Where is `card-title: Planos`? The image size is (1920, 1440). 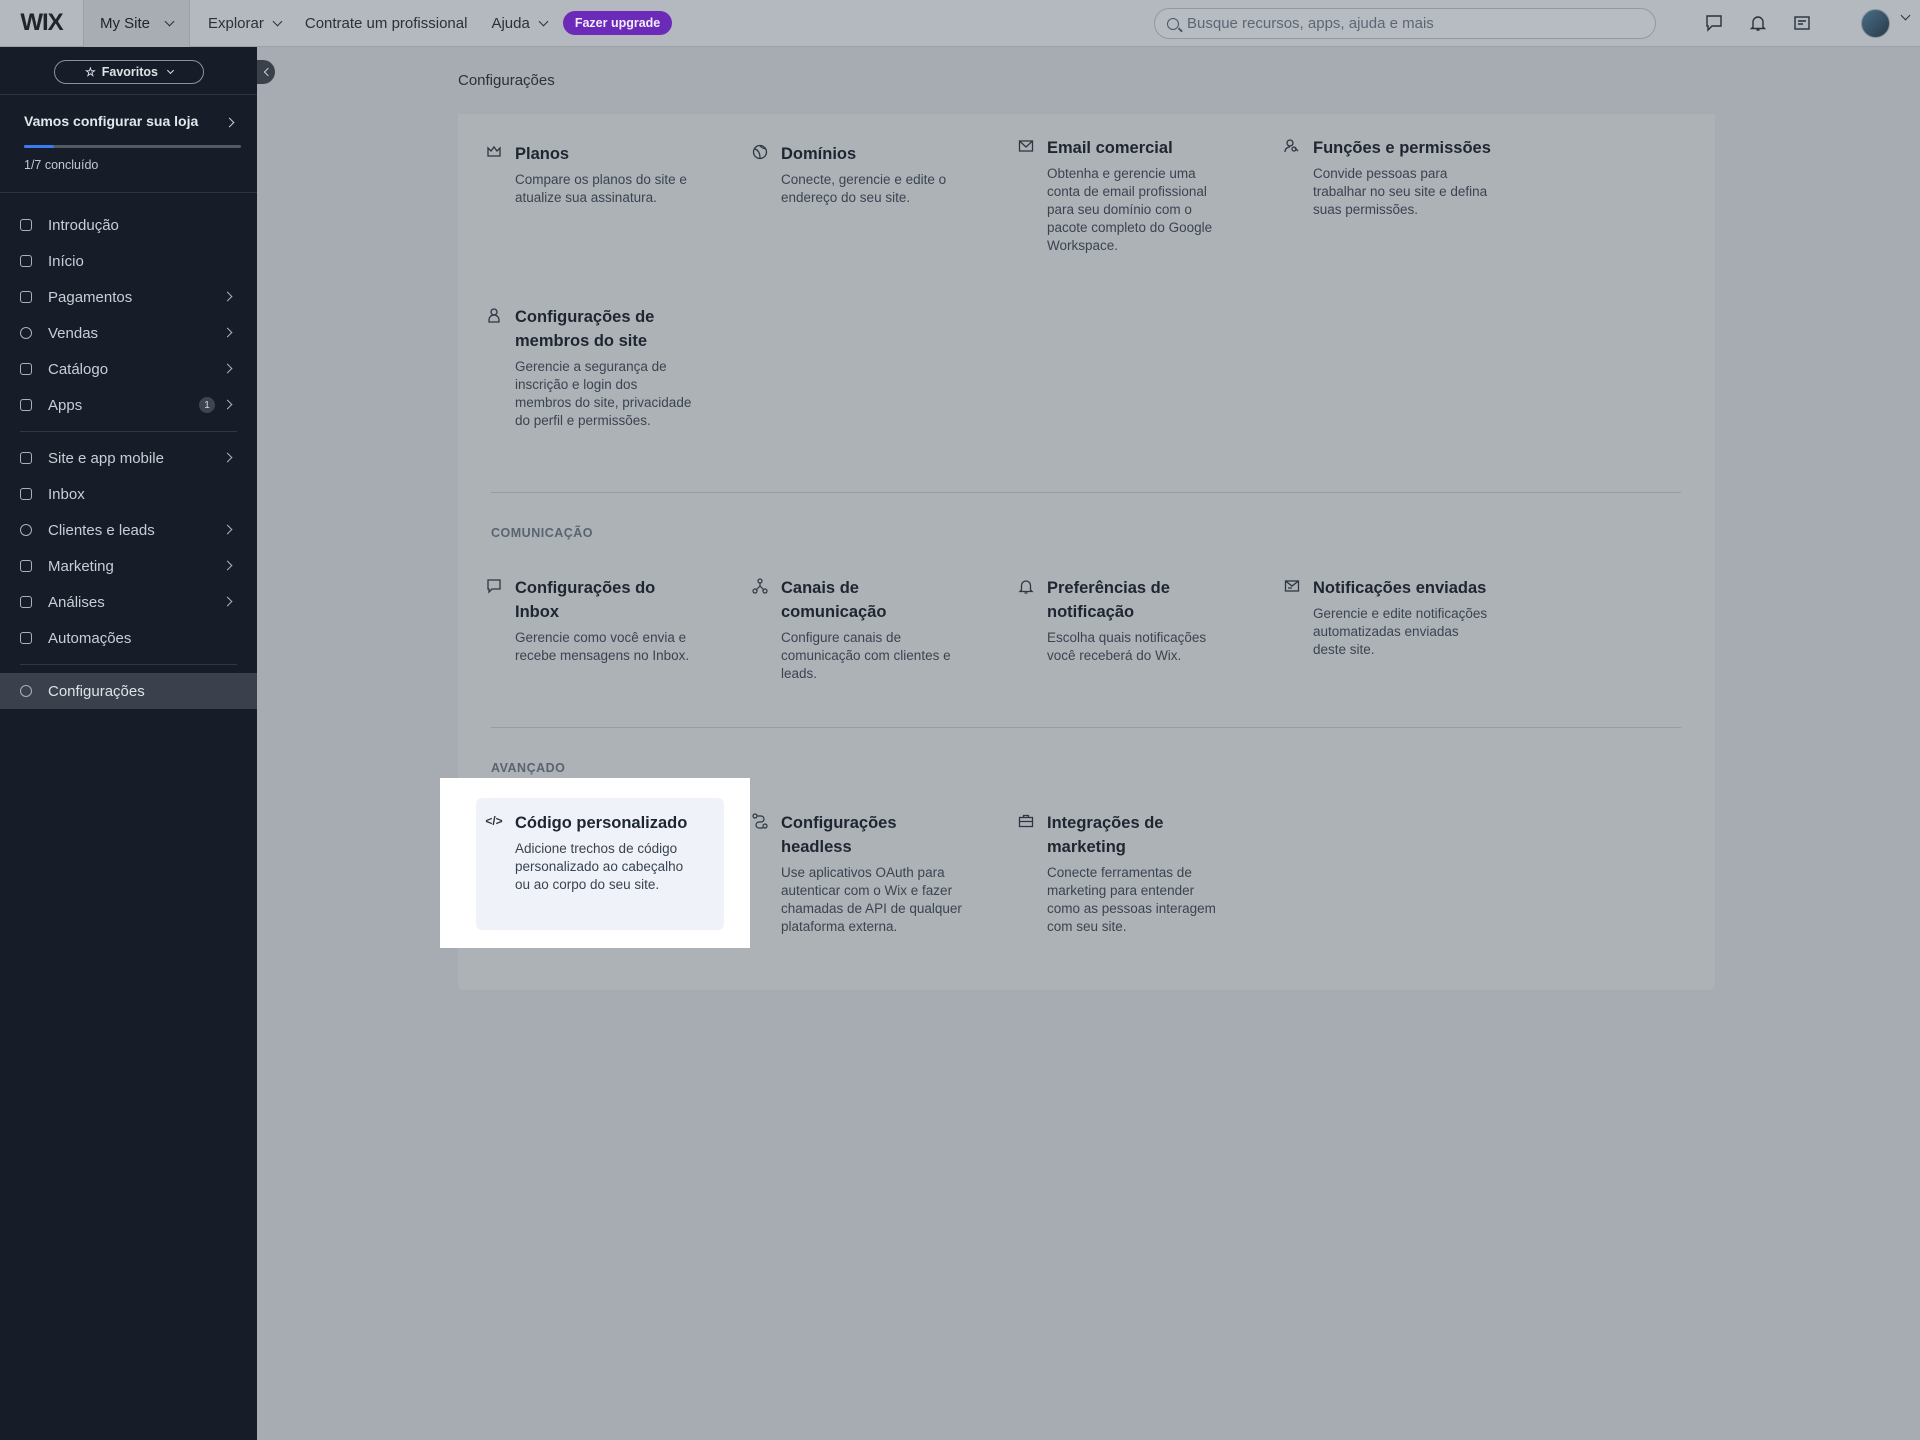 card-title: Planos is located at coordinates (542, 154).